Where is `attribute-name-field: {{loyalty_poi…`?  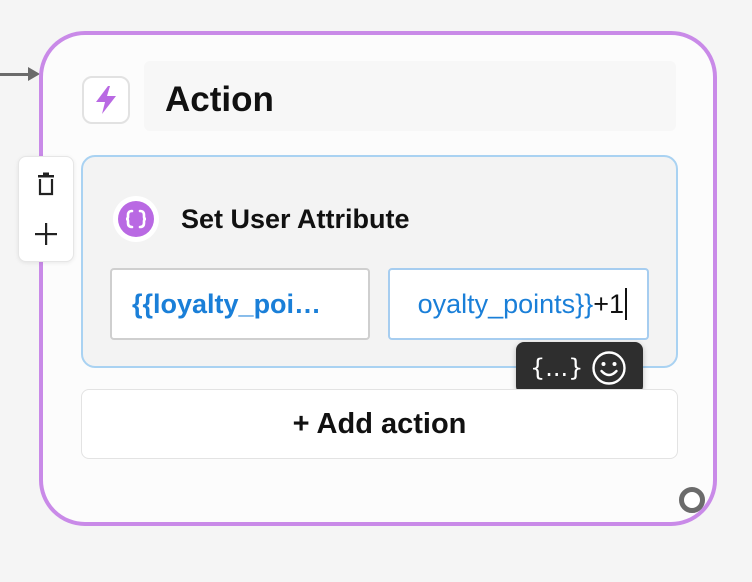
attribute-name-field: {{loyalty_poi… is located at coordinates (240, 304).